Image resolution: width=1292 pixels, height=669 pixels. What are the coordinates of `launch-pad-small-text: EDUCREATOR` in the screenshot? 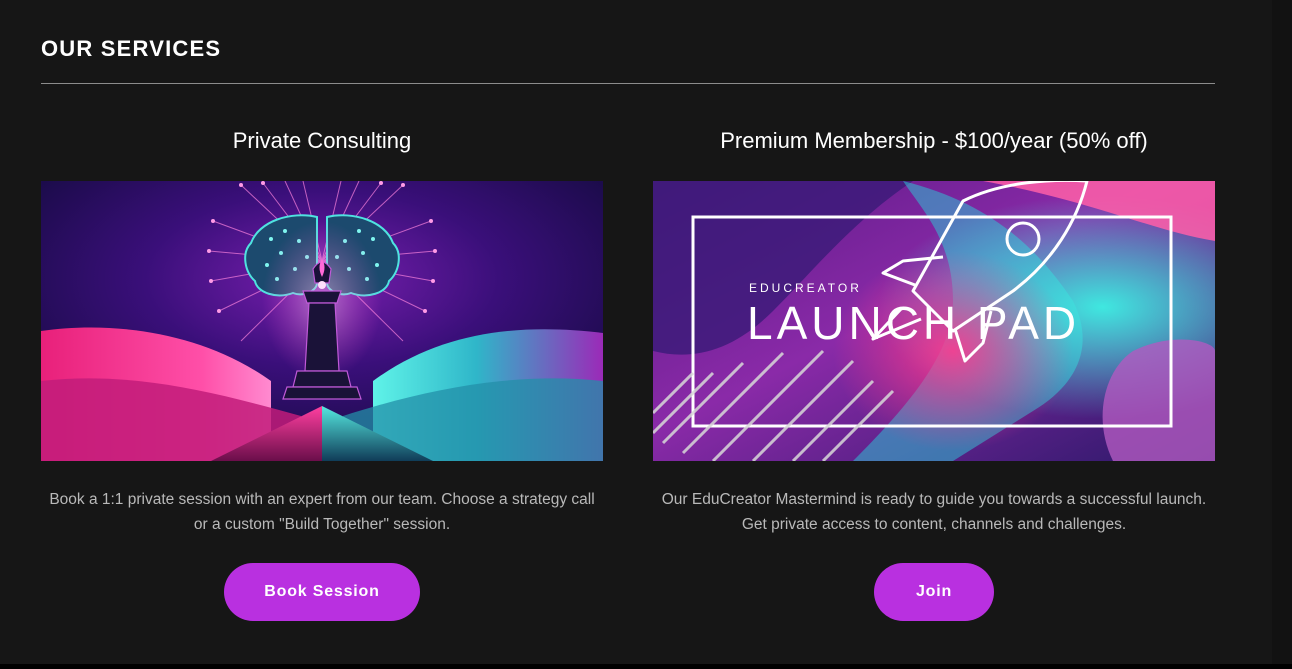 It's located at (805, 288).